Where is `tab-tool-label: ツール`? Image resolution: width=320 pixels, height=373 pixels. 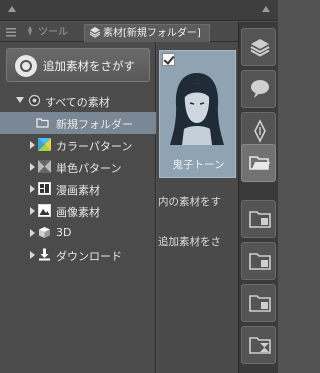
tab-tool-label: ツール is located at coordinates (53, 32).